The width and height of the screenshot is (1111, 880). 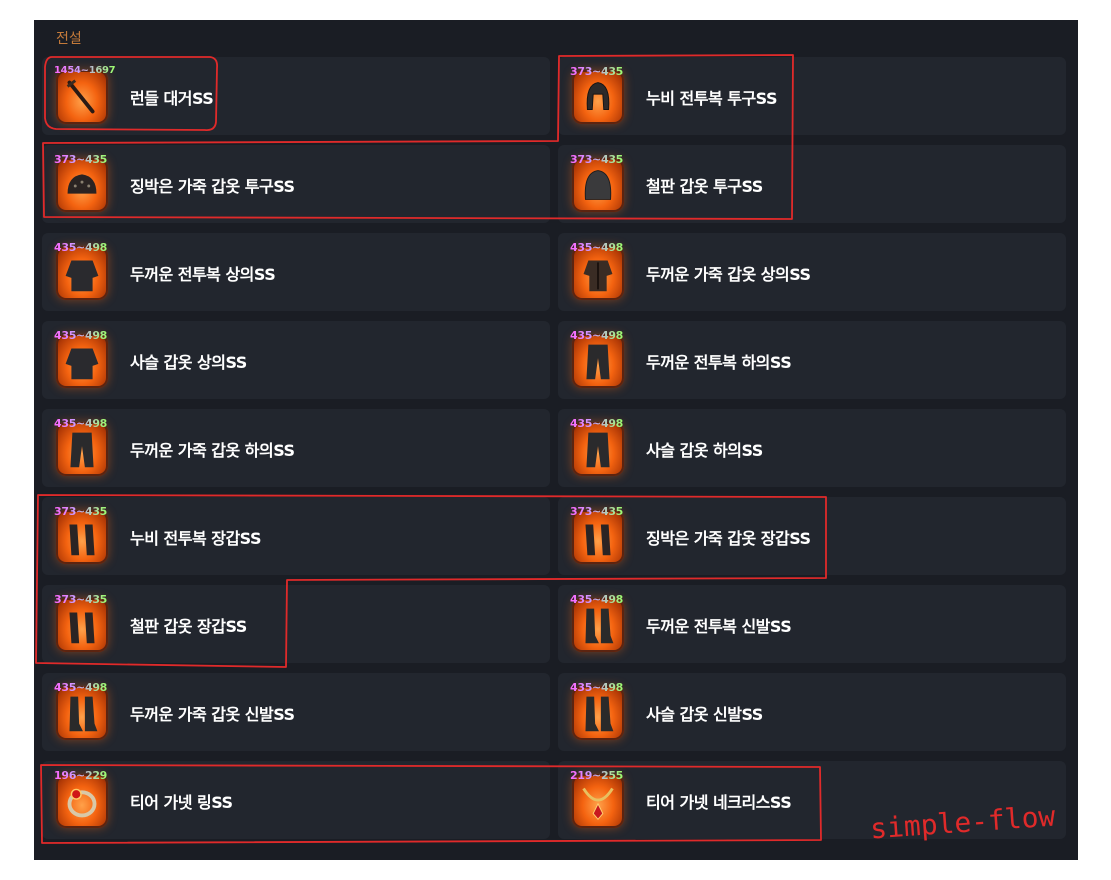 I want to click on leather-cap-icon, so click(x=82, y=185).